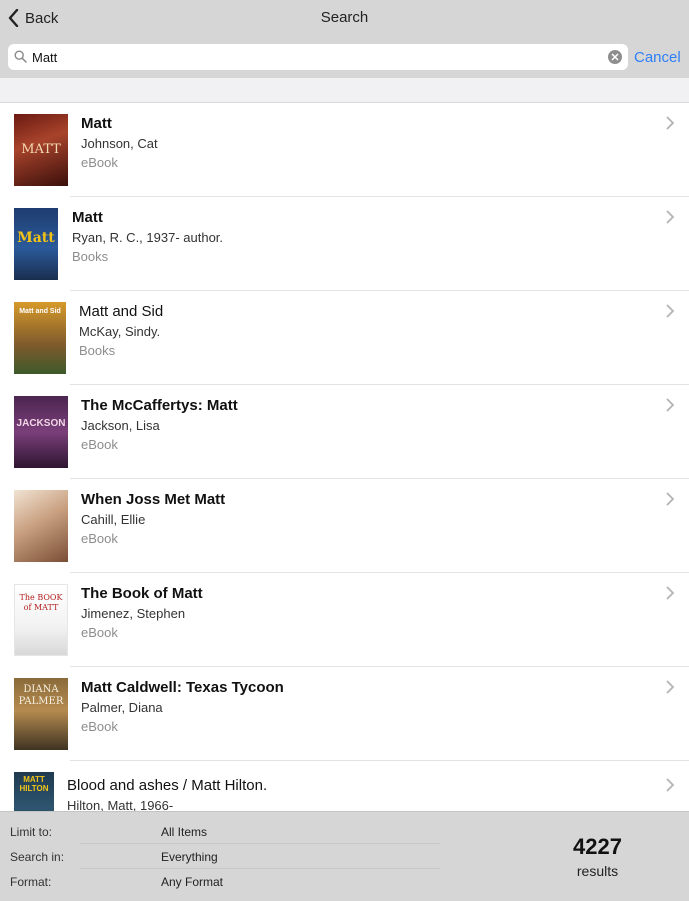 The width and height of the screenshot is (689, 901). I want to click on cover-title: Matt, so click(36, 238).